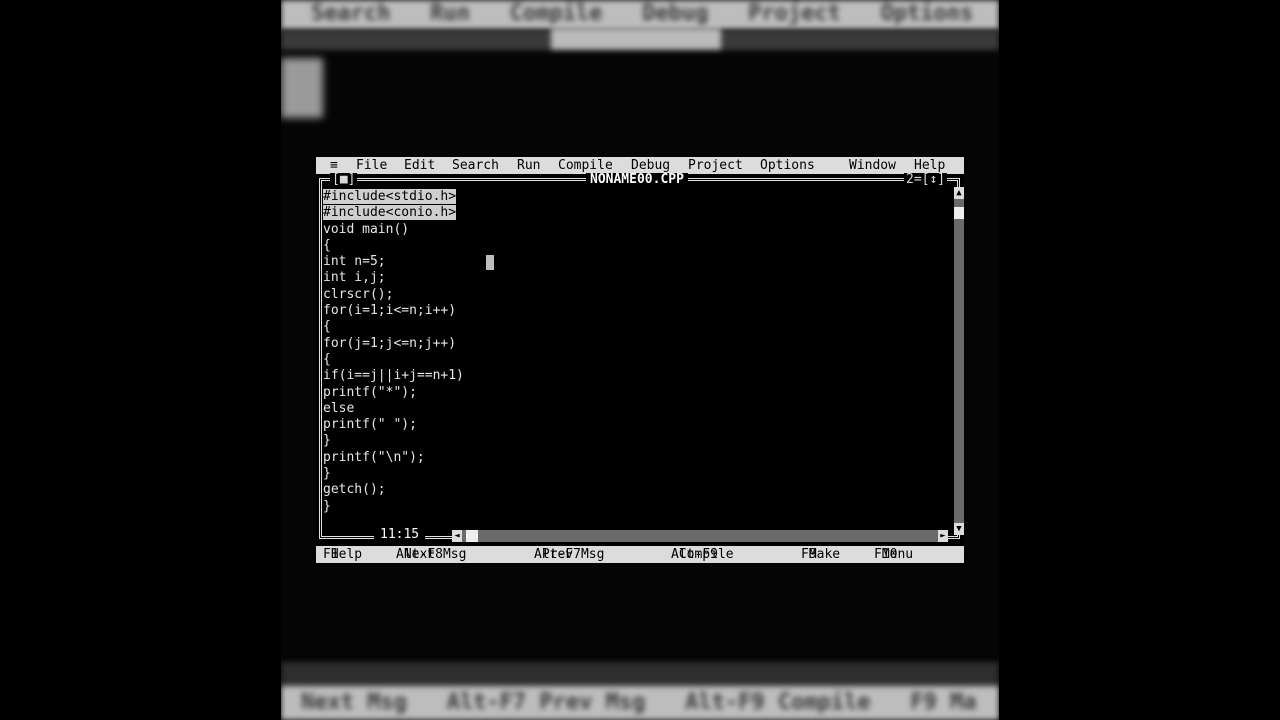 Image resolution: width=1280 pixels, height=720 pixels. I want to click on background-side-block, so click(302, 88).